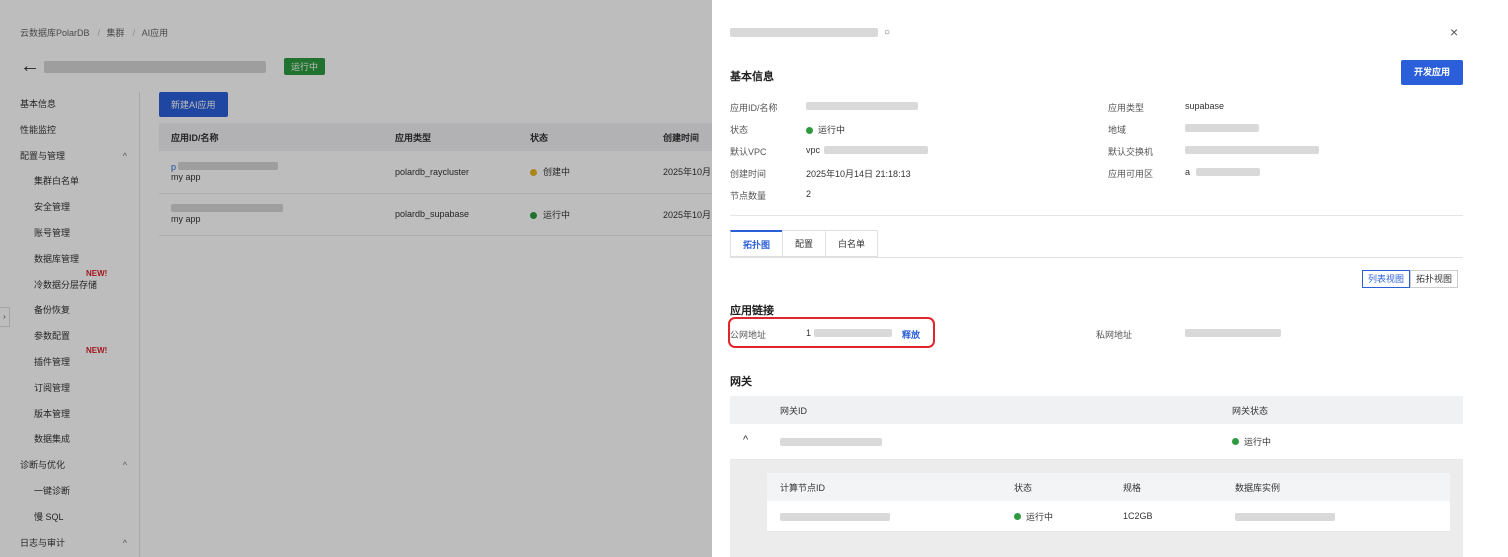 This screenshot has height=557, width=1508. What do you see at coordinates (1108, 516) in the screenshot?
I see `node-row: 运行中 1C2GB` at bounding box center [1108, 516].